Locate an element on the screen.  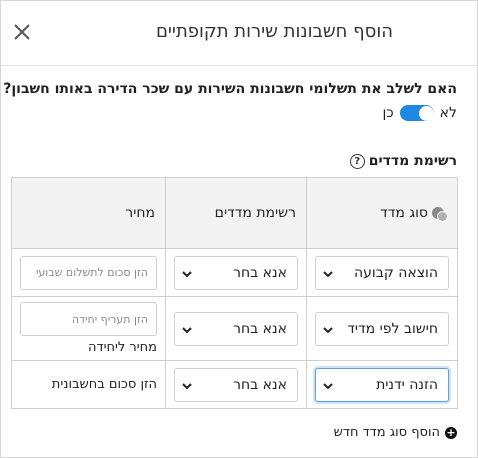
invoice-amount-text: הזן סכום בחשבונית is located at coordinates (104, 384).